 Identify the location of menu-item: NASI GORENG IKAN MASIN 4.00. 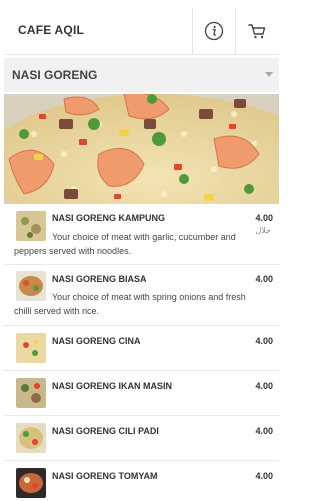
(141, 393).